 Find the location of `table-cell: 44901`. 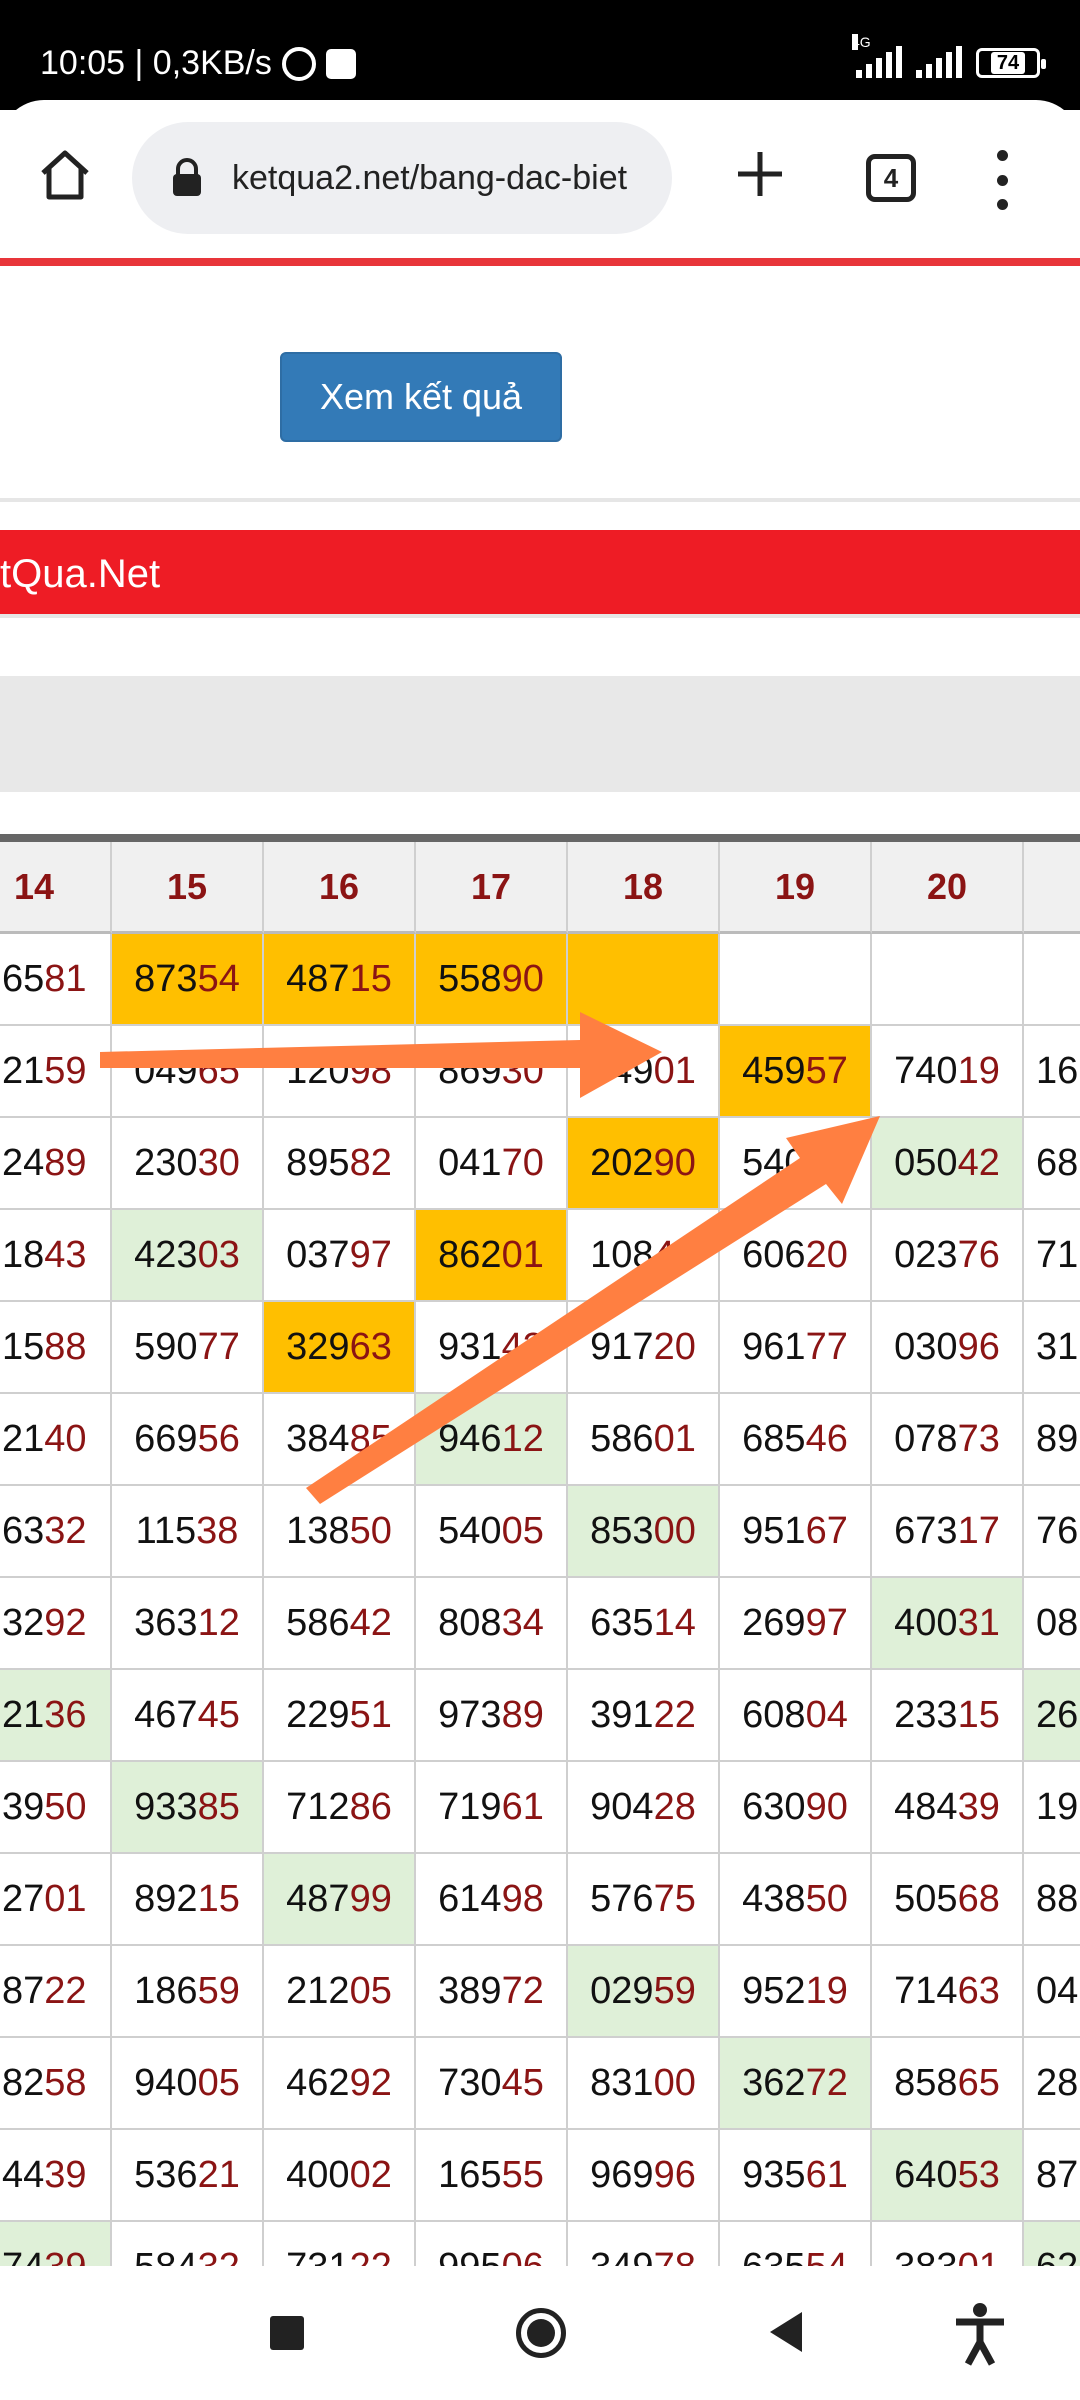

table-cell: 44901 is located at coordinates (644, 1072).